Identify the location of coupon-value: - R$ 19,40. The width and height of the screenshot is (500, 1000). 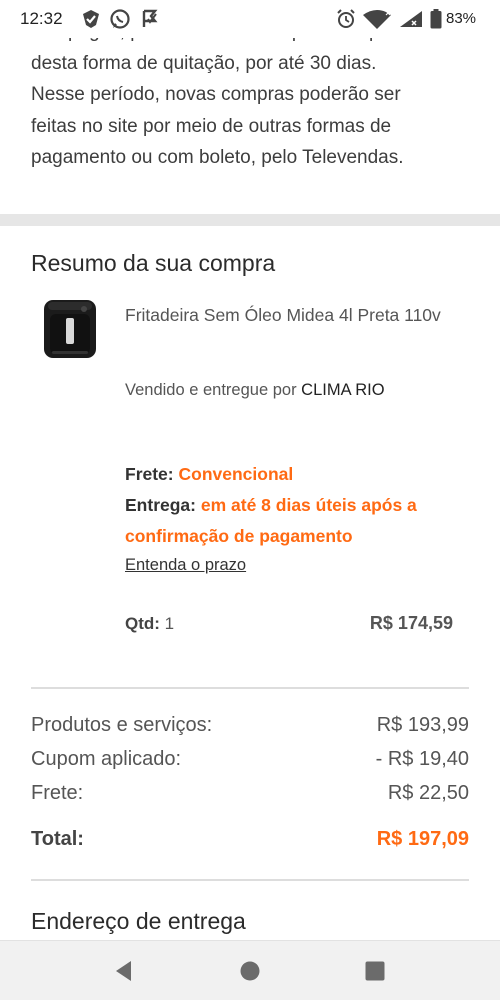
(422, 759).